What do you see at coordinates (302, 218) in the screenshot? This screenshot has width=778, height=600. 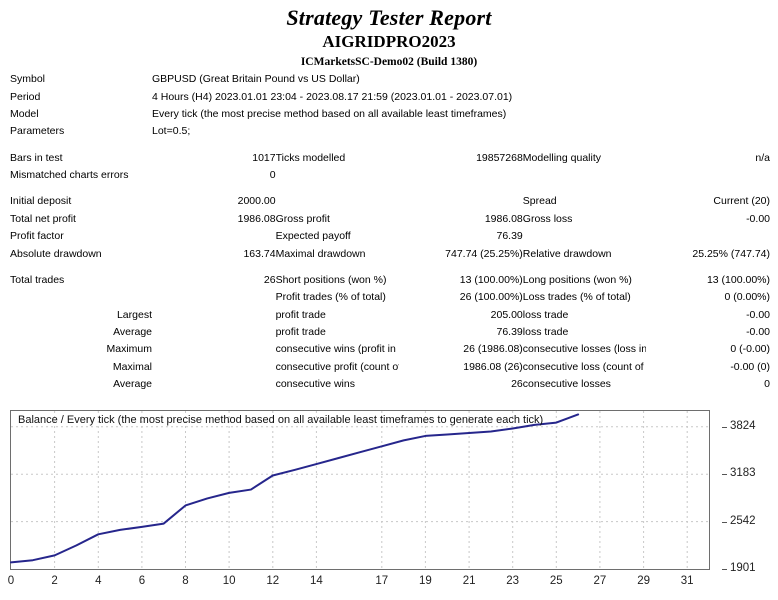 I see `gross-profit-label: Gross profit` at bounding box center [302, 218].